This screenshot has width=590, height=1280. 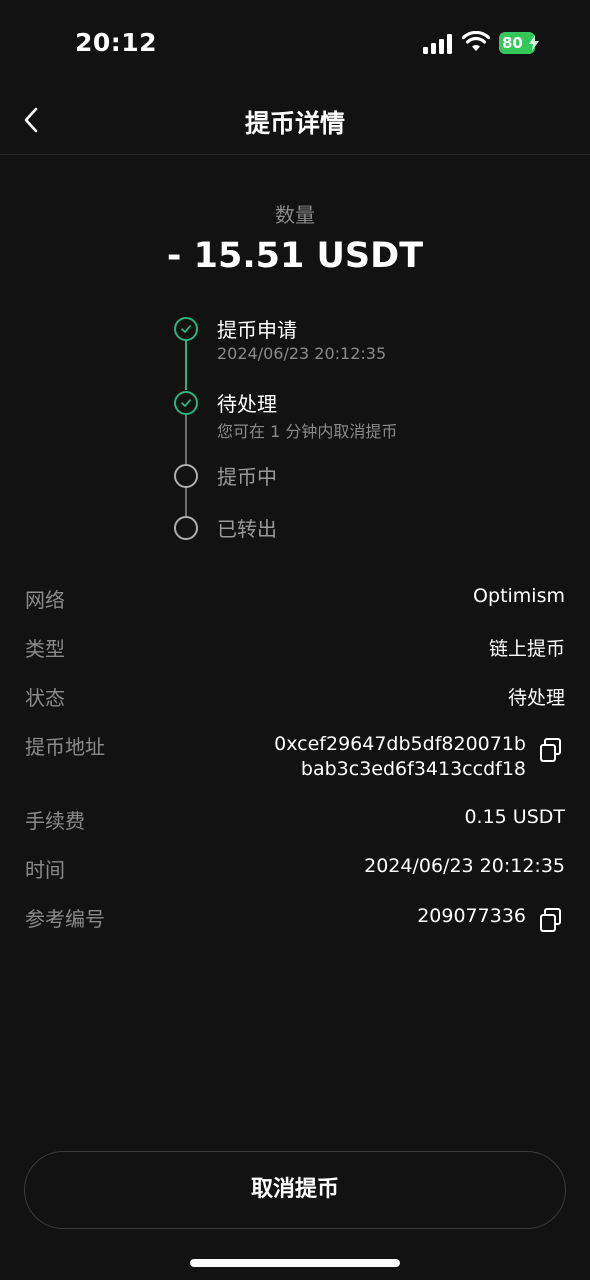 I want to click on step-title: 提币中, so click(x=247, y=477).